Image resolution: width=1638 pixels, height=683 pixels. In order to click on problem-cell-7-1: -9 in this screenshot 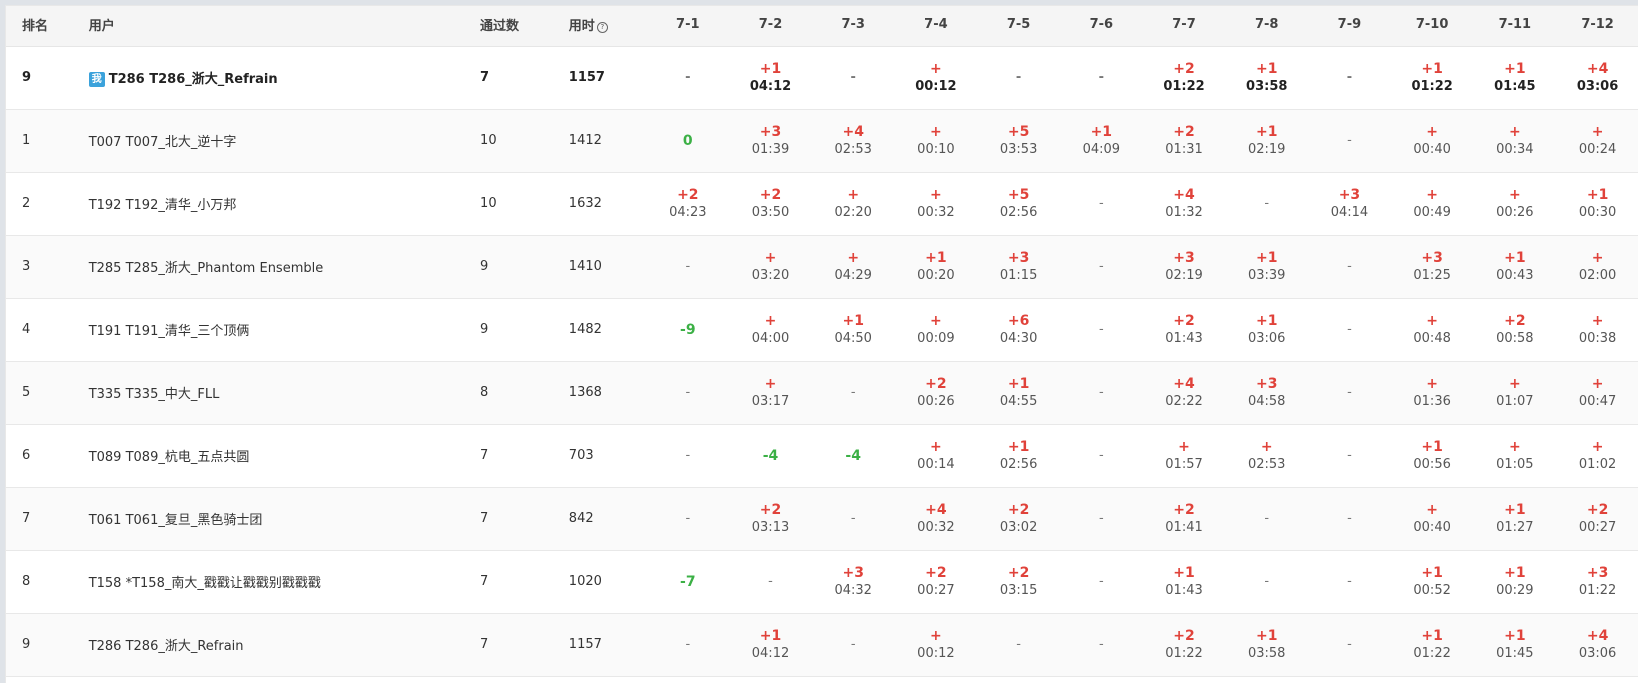, I will do `click(688, 330)`.